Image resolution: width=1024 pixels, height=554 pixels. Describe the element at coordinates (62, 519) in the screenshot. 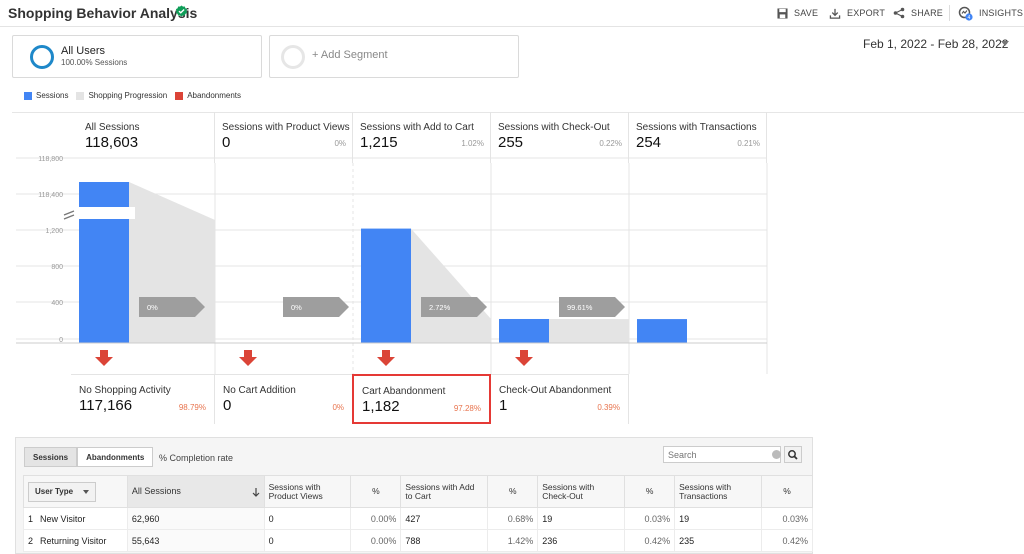

I see `row-dimension-value: New Visitor` at that location.